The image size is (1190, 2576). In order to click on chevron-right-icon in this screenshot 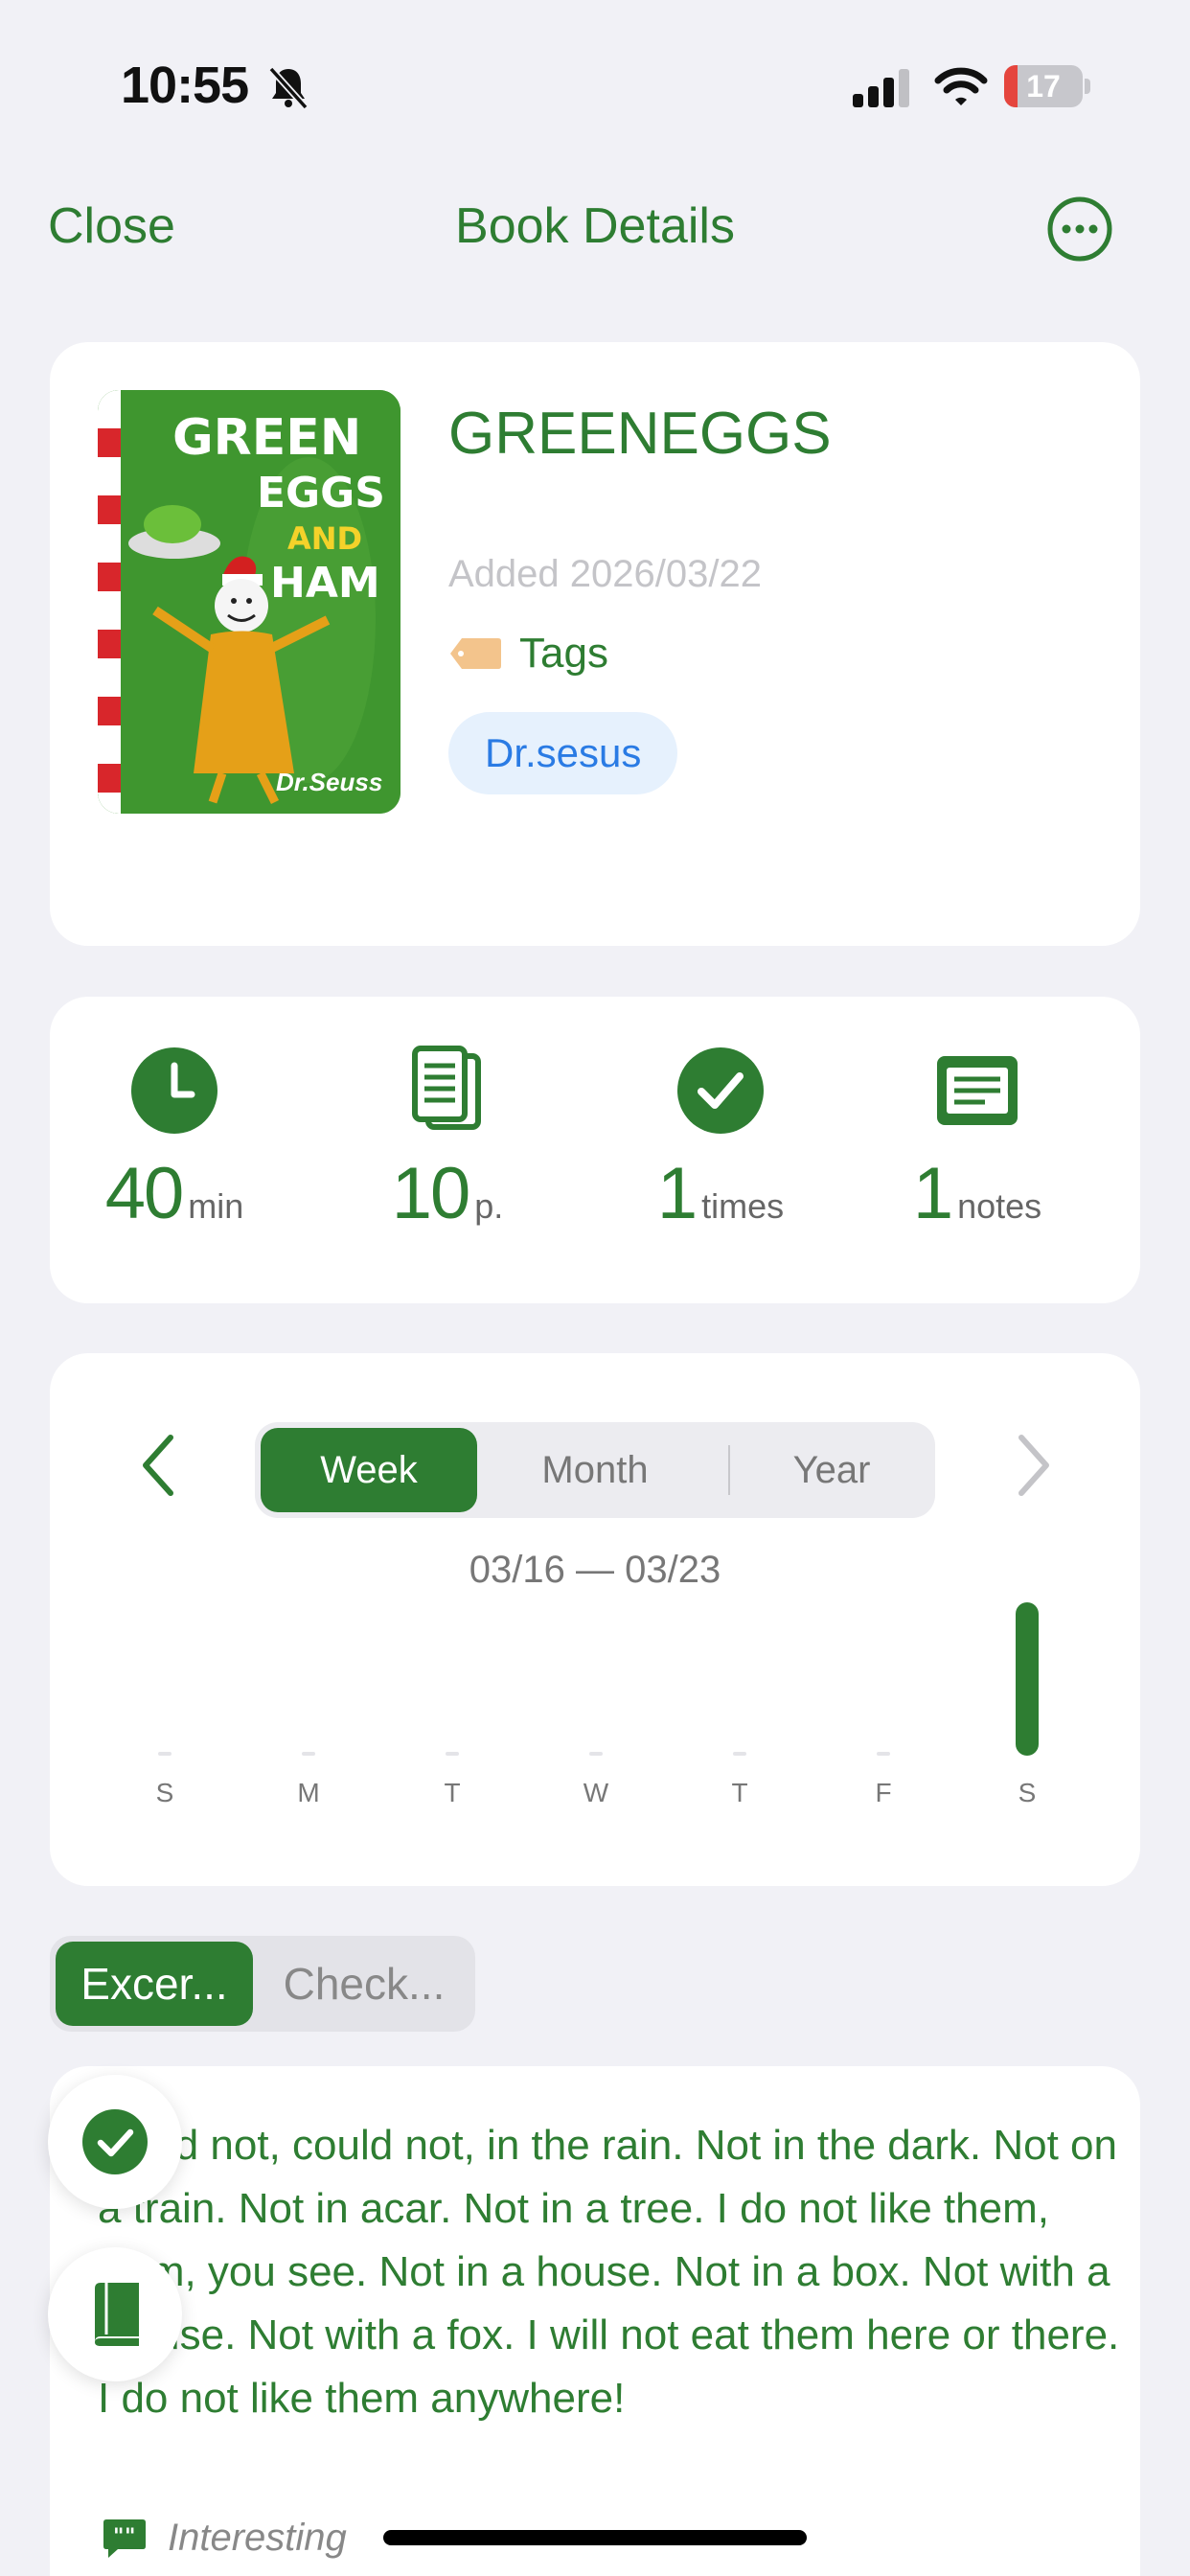, I will do `click(1032, 1465)`.